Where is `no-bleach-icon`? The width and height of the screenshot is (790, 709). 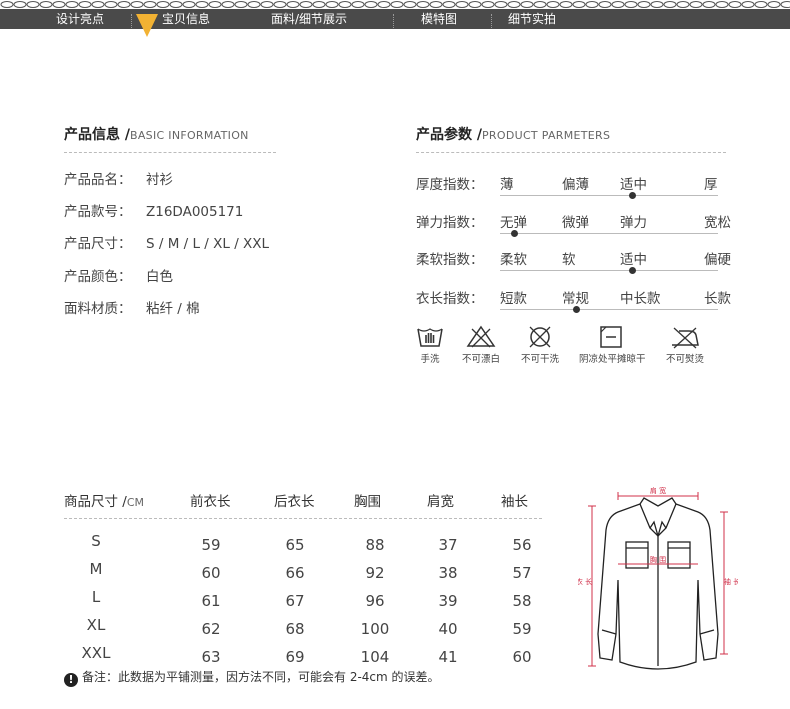
no-bleach-icon is located at coordinates (481, 336).